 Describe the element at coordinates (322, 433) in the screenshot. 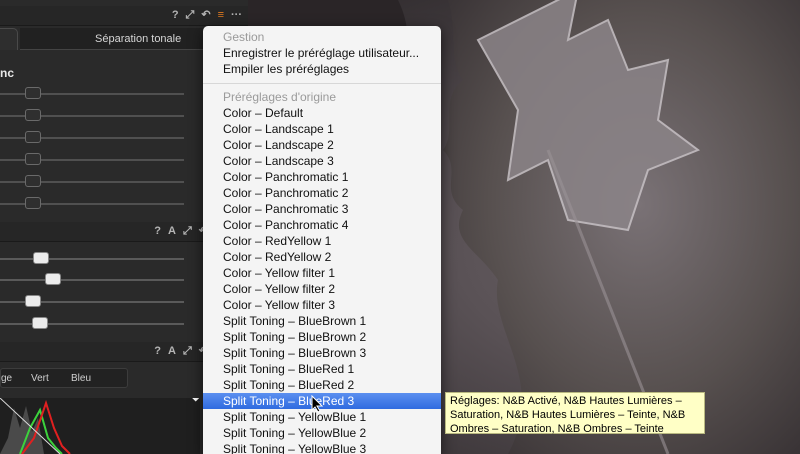

I see `menu-item-preset: Split Toning – YellowBlue 2` at that location.